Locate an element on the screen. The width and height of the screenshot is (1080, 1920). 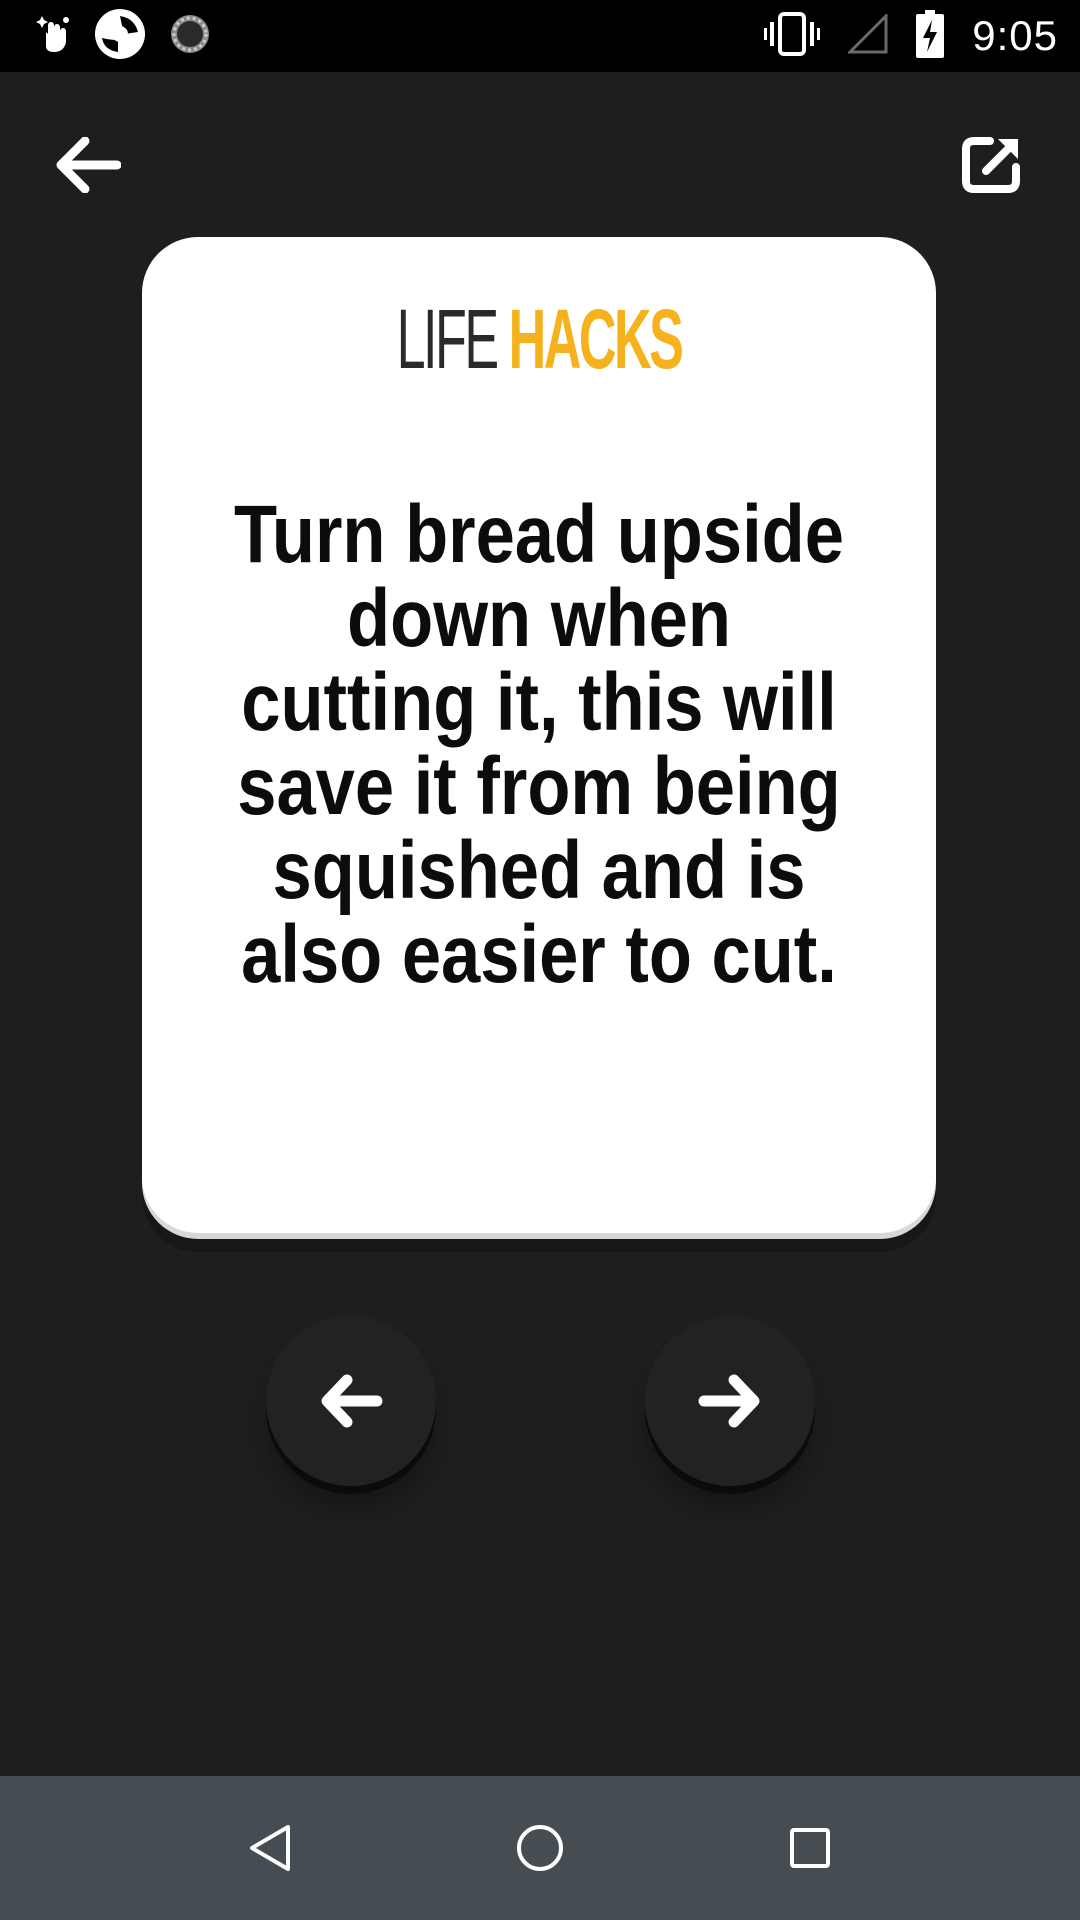
logo-life-text: LIFE is located at coordinates (448, 339).